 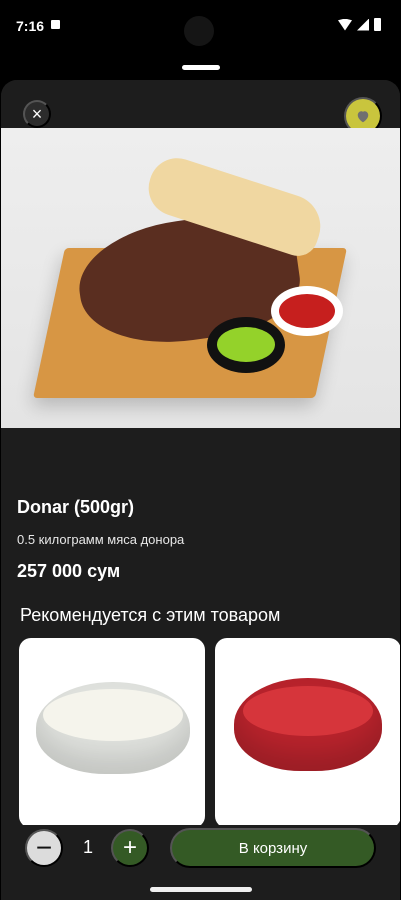 What do you see at coordinates (87, 847) in the screenshot?
I see `quantity-value: 1` at bounding box center [87, 847].